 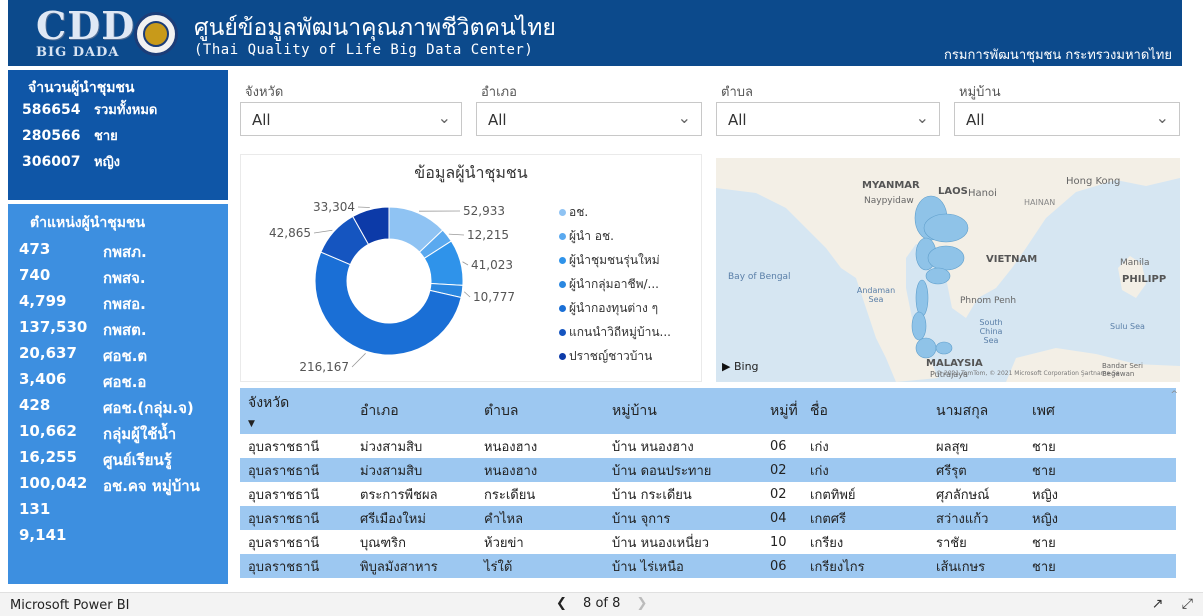 What do you see at coordinates (414, 411) in the screenshot?
I see `column-header-district: อำเภอ` at bounding box center [414, 411].